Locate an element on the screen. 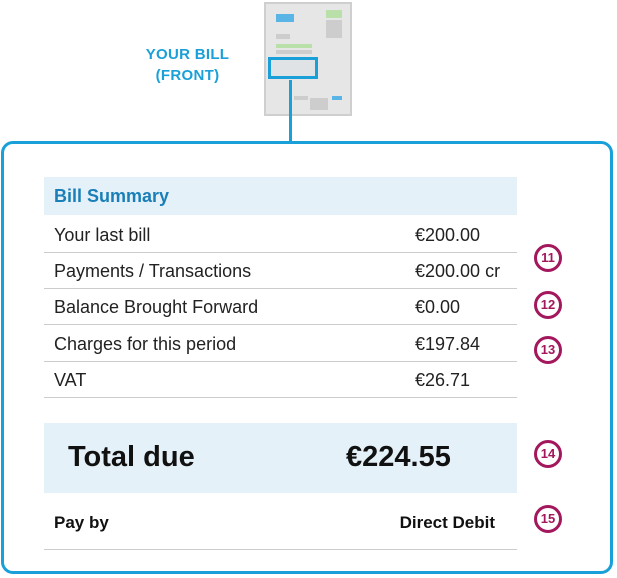 This screenshot has width=617, height=578. bill-thumbnail is located at coordinates (308, 59).